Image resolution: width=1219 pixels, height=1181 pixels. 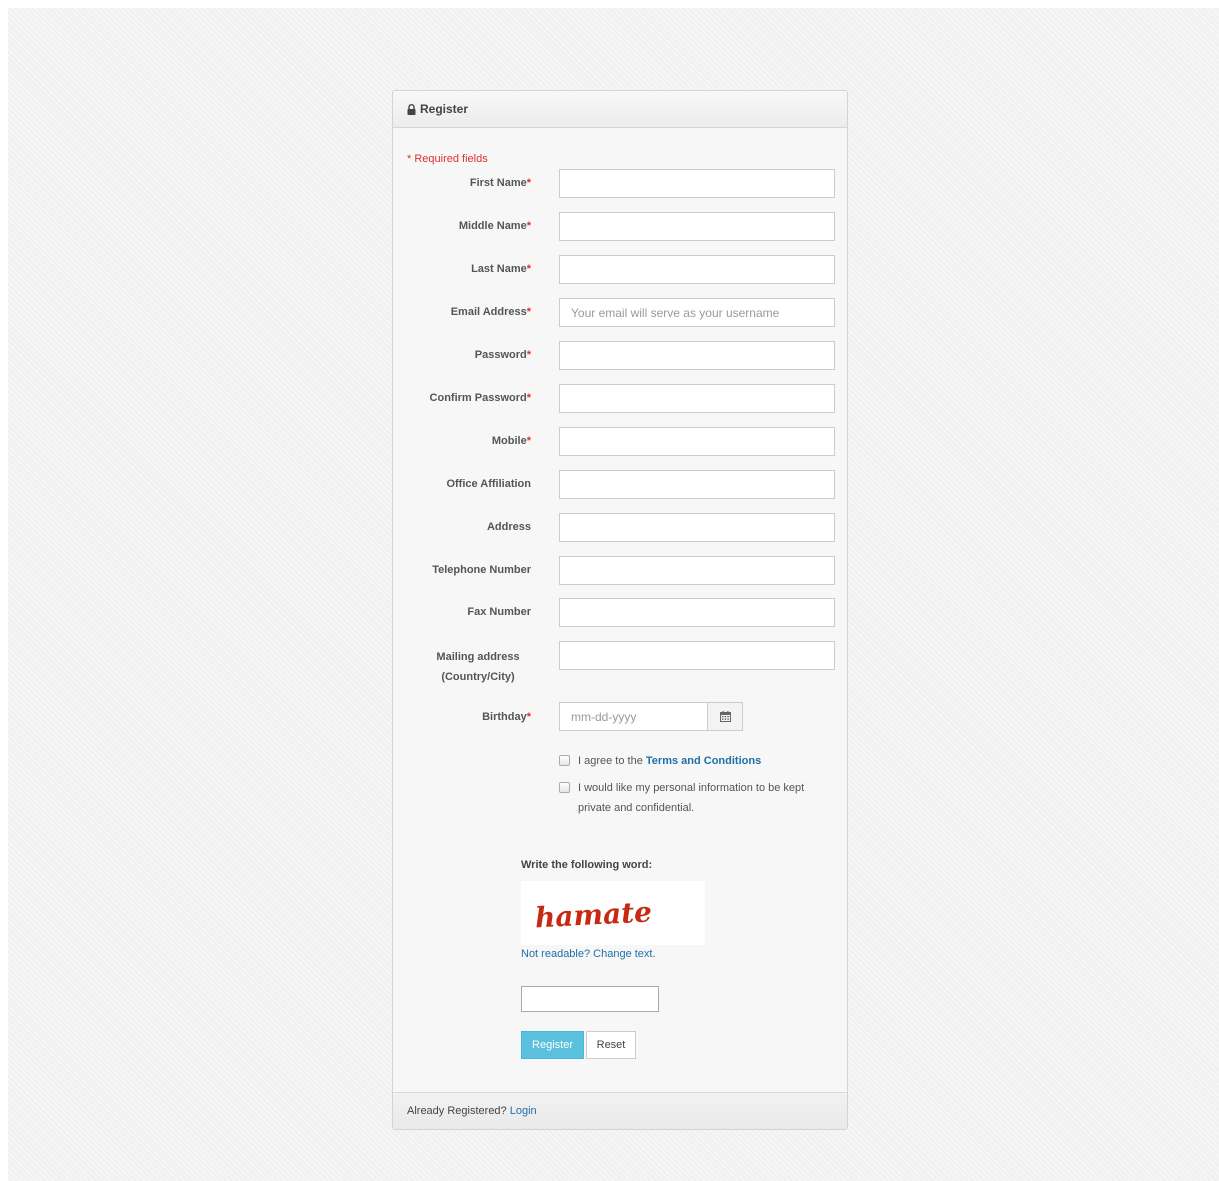 I want to click on mailing-address-label-line2: (Country/City), so click(x=478, y=677).